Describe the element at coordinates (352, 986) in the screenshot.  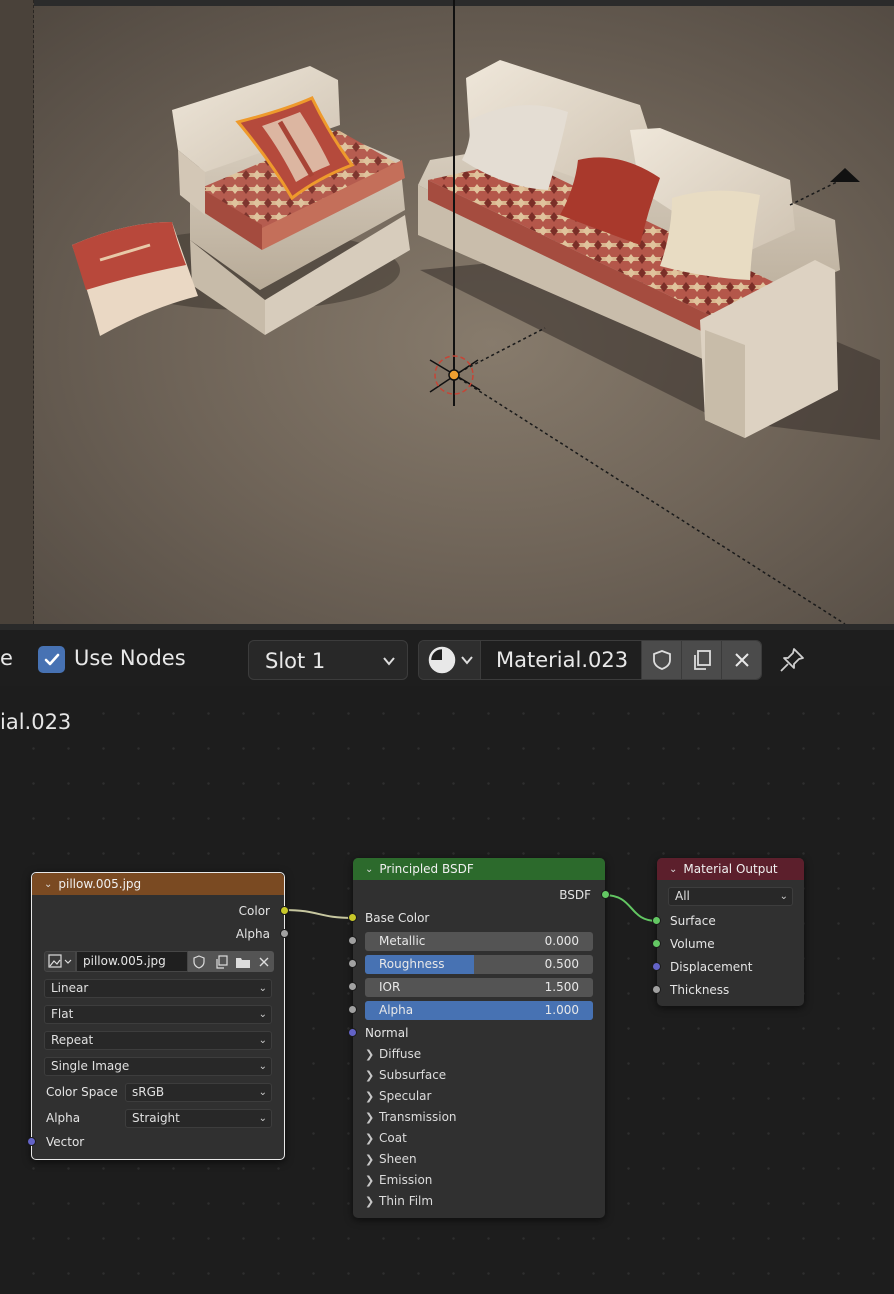
I see `input-ior-socket` at that location.